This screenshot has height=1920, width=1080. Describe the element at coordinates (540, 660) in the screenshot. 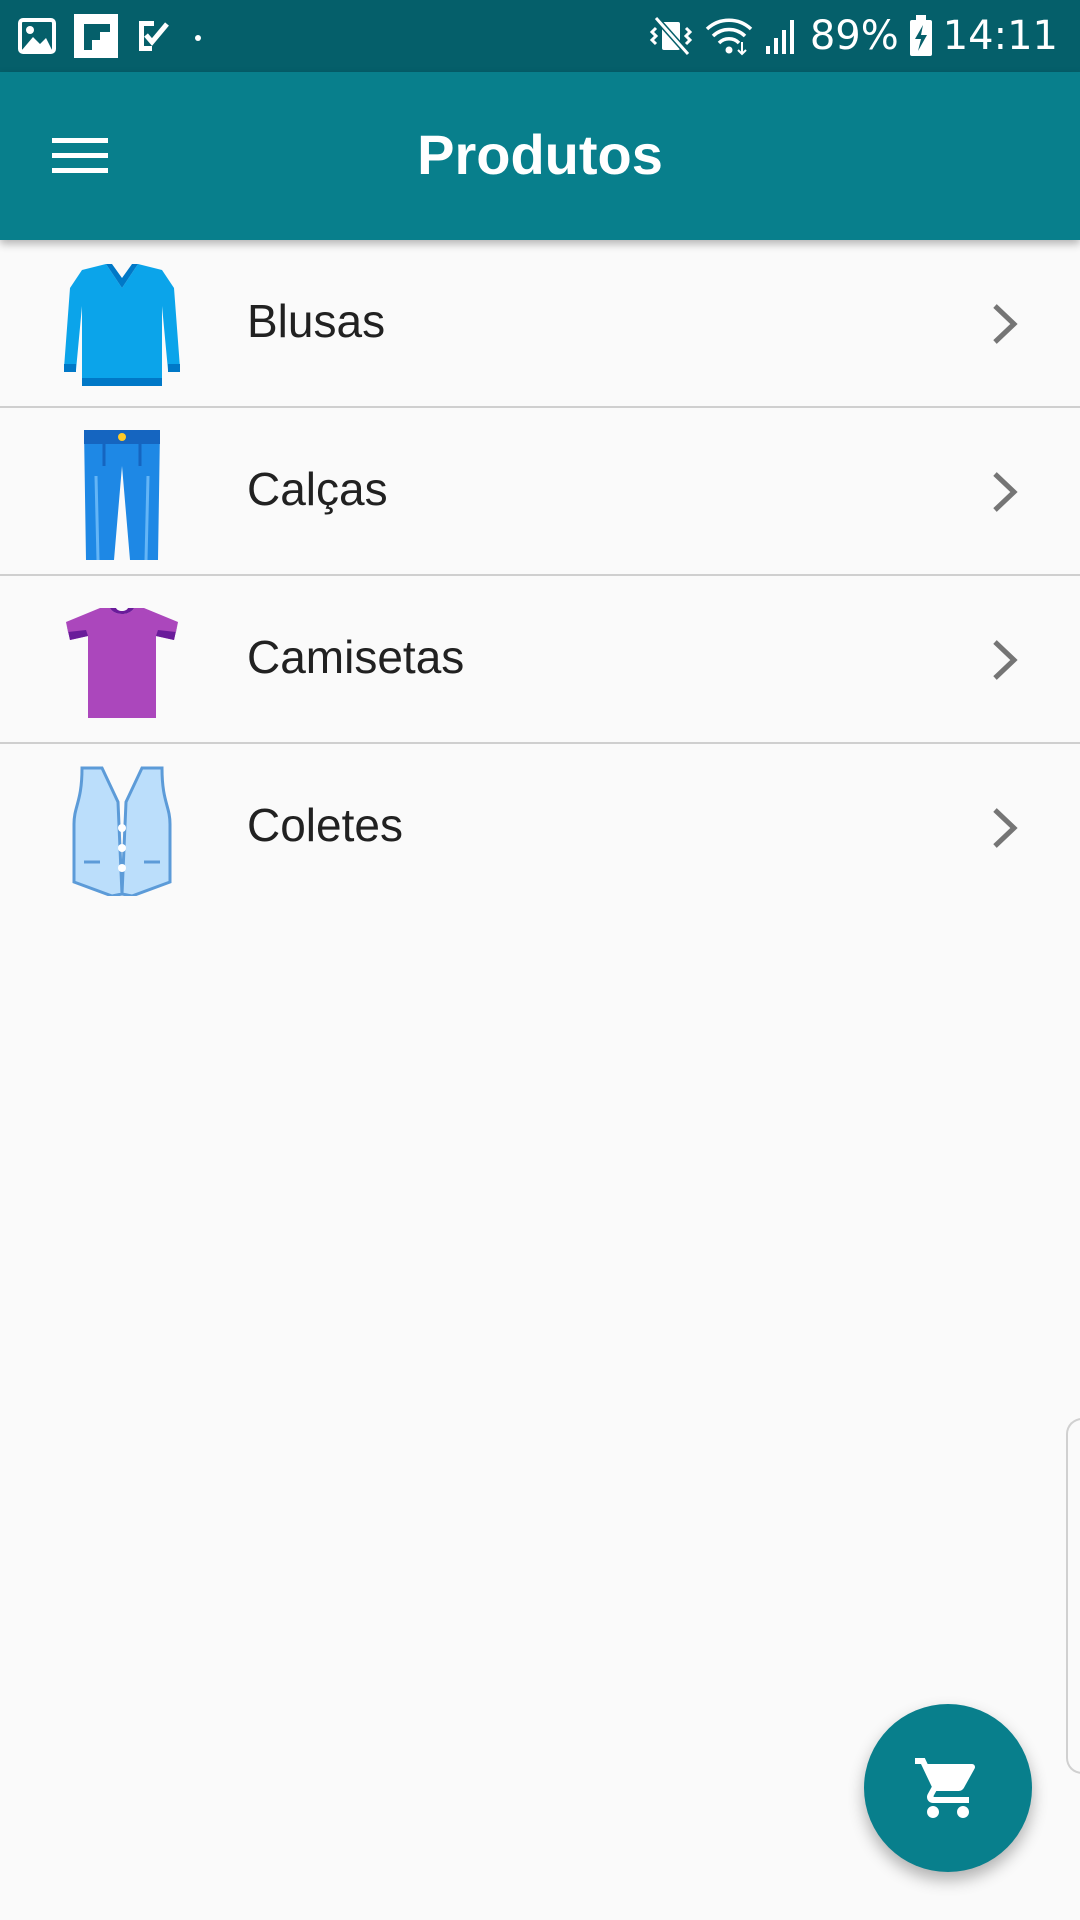

I see `list-item-camisetas: Camisetas` at that location.